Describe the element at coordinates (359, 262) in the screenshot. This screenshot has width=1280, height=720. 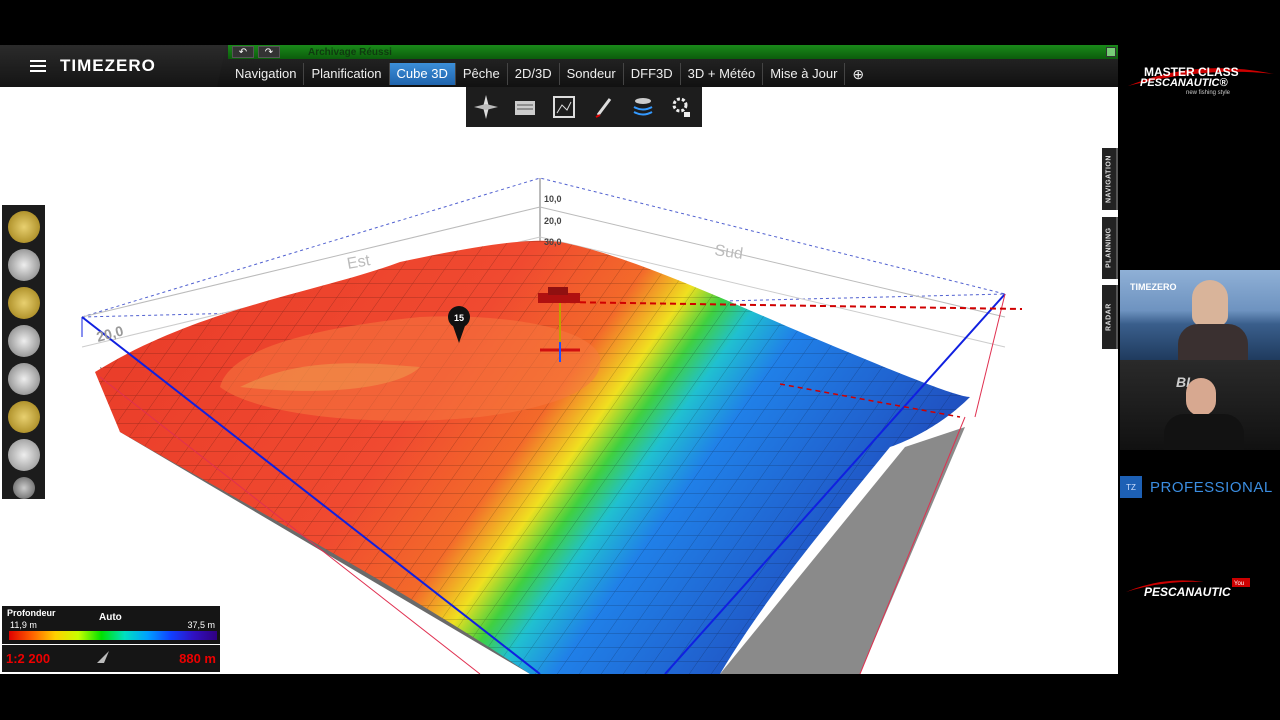
I see `axis-label-east: Est` at that location.